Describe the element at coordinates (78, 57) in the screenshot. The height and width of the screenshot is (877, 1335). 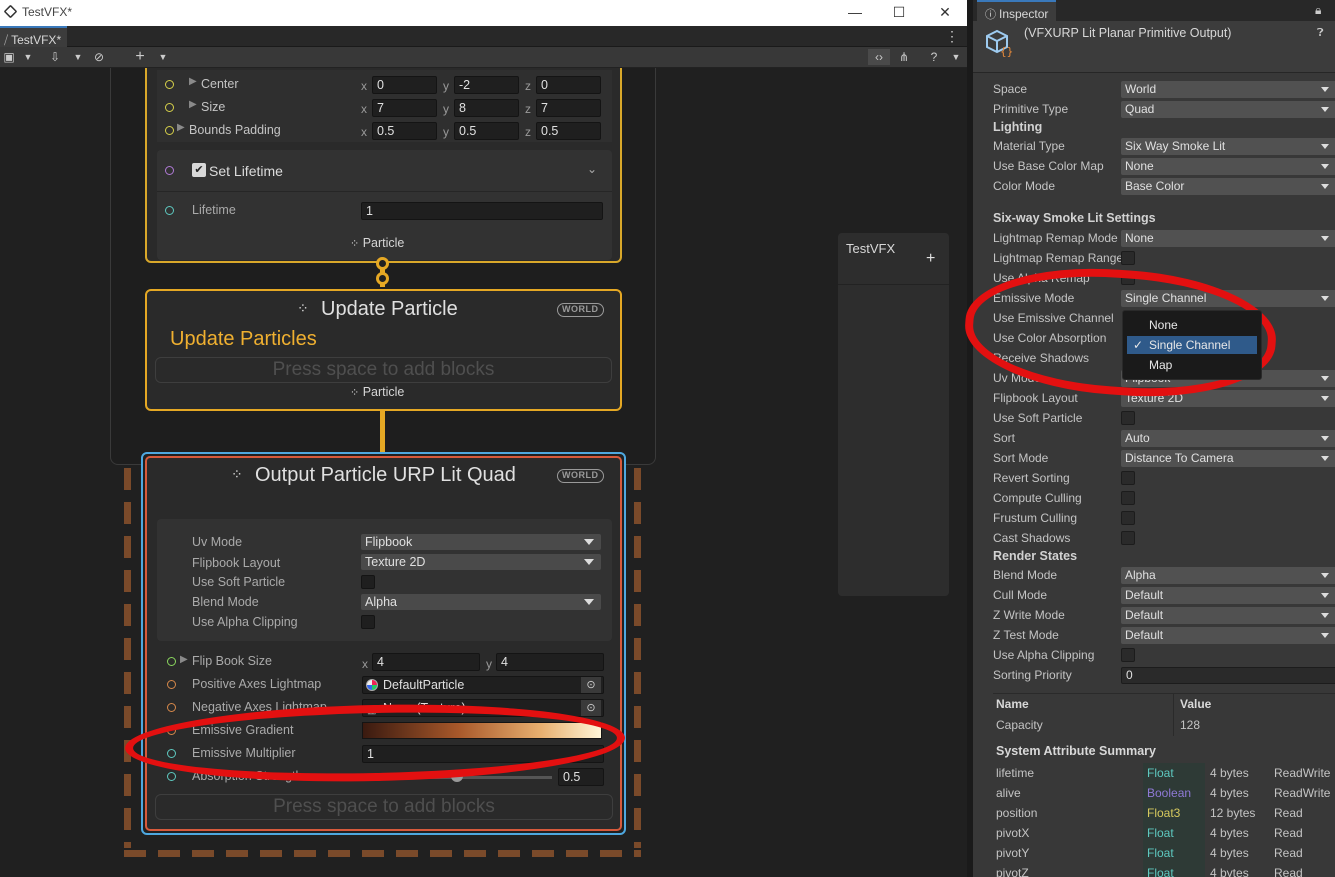
I see `export-dropdown-icon: ▼` at that location.